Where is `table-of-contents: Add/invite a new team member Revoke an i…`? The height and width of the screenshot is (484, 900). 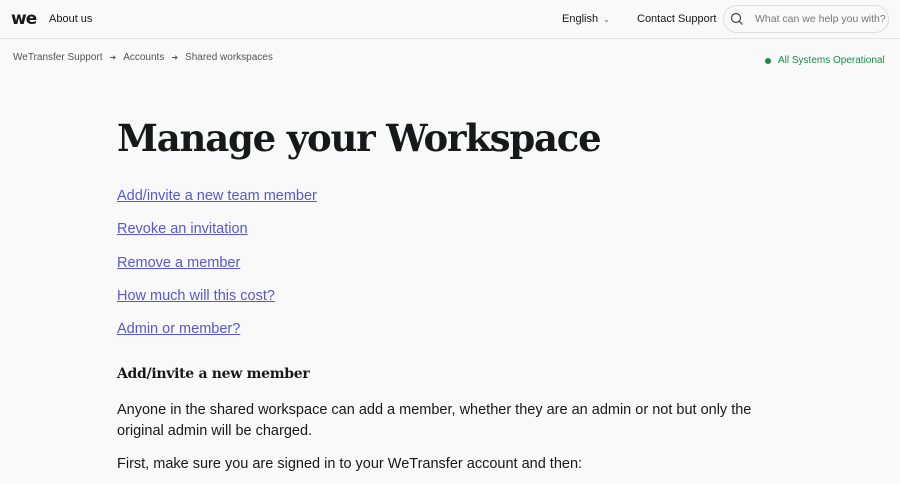
table-of-contents: Add/invite a new team member Revoke an i… is located at coordinates (217, 271).